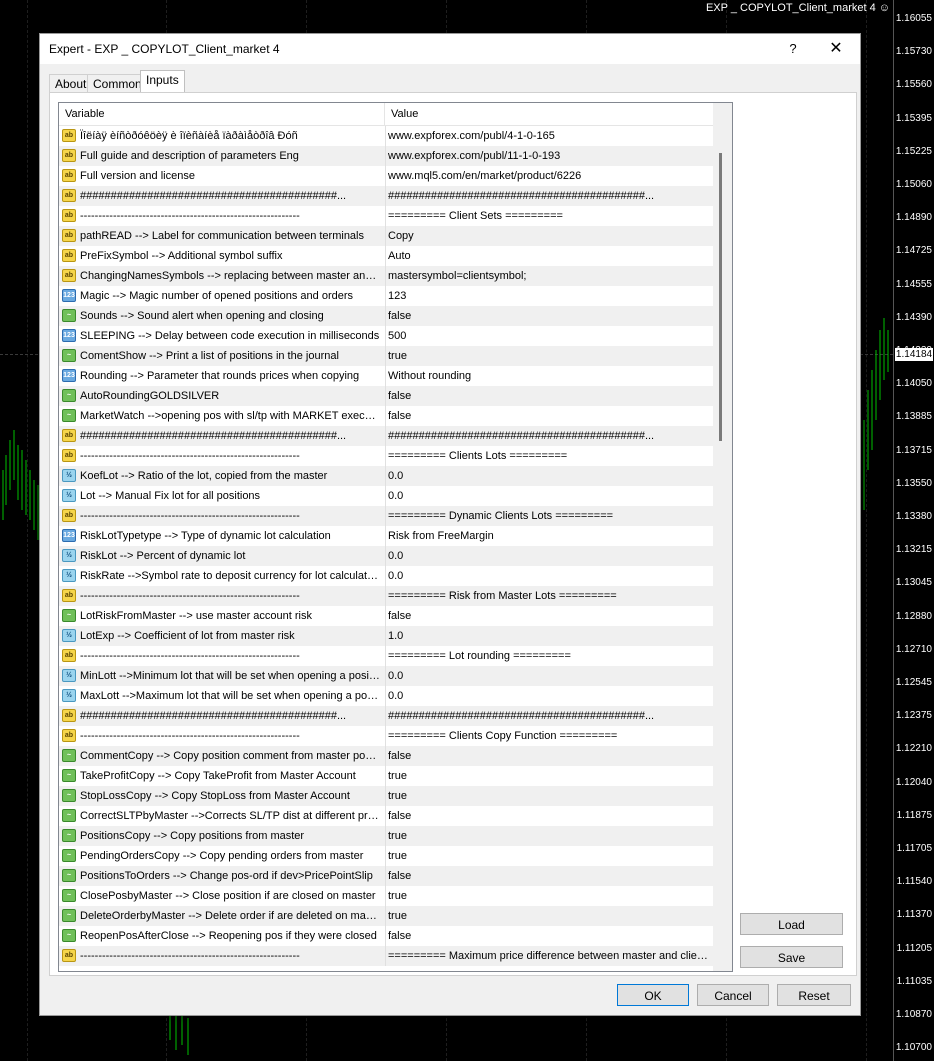 The height and width of the screenshot is (1061, 934). What do you see at coordinates (162, 81) in the screenshot?
I see `tab-inputs: Inputs` at bounding box center [162, 81].